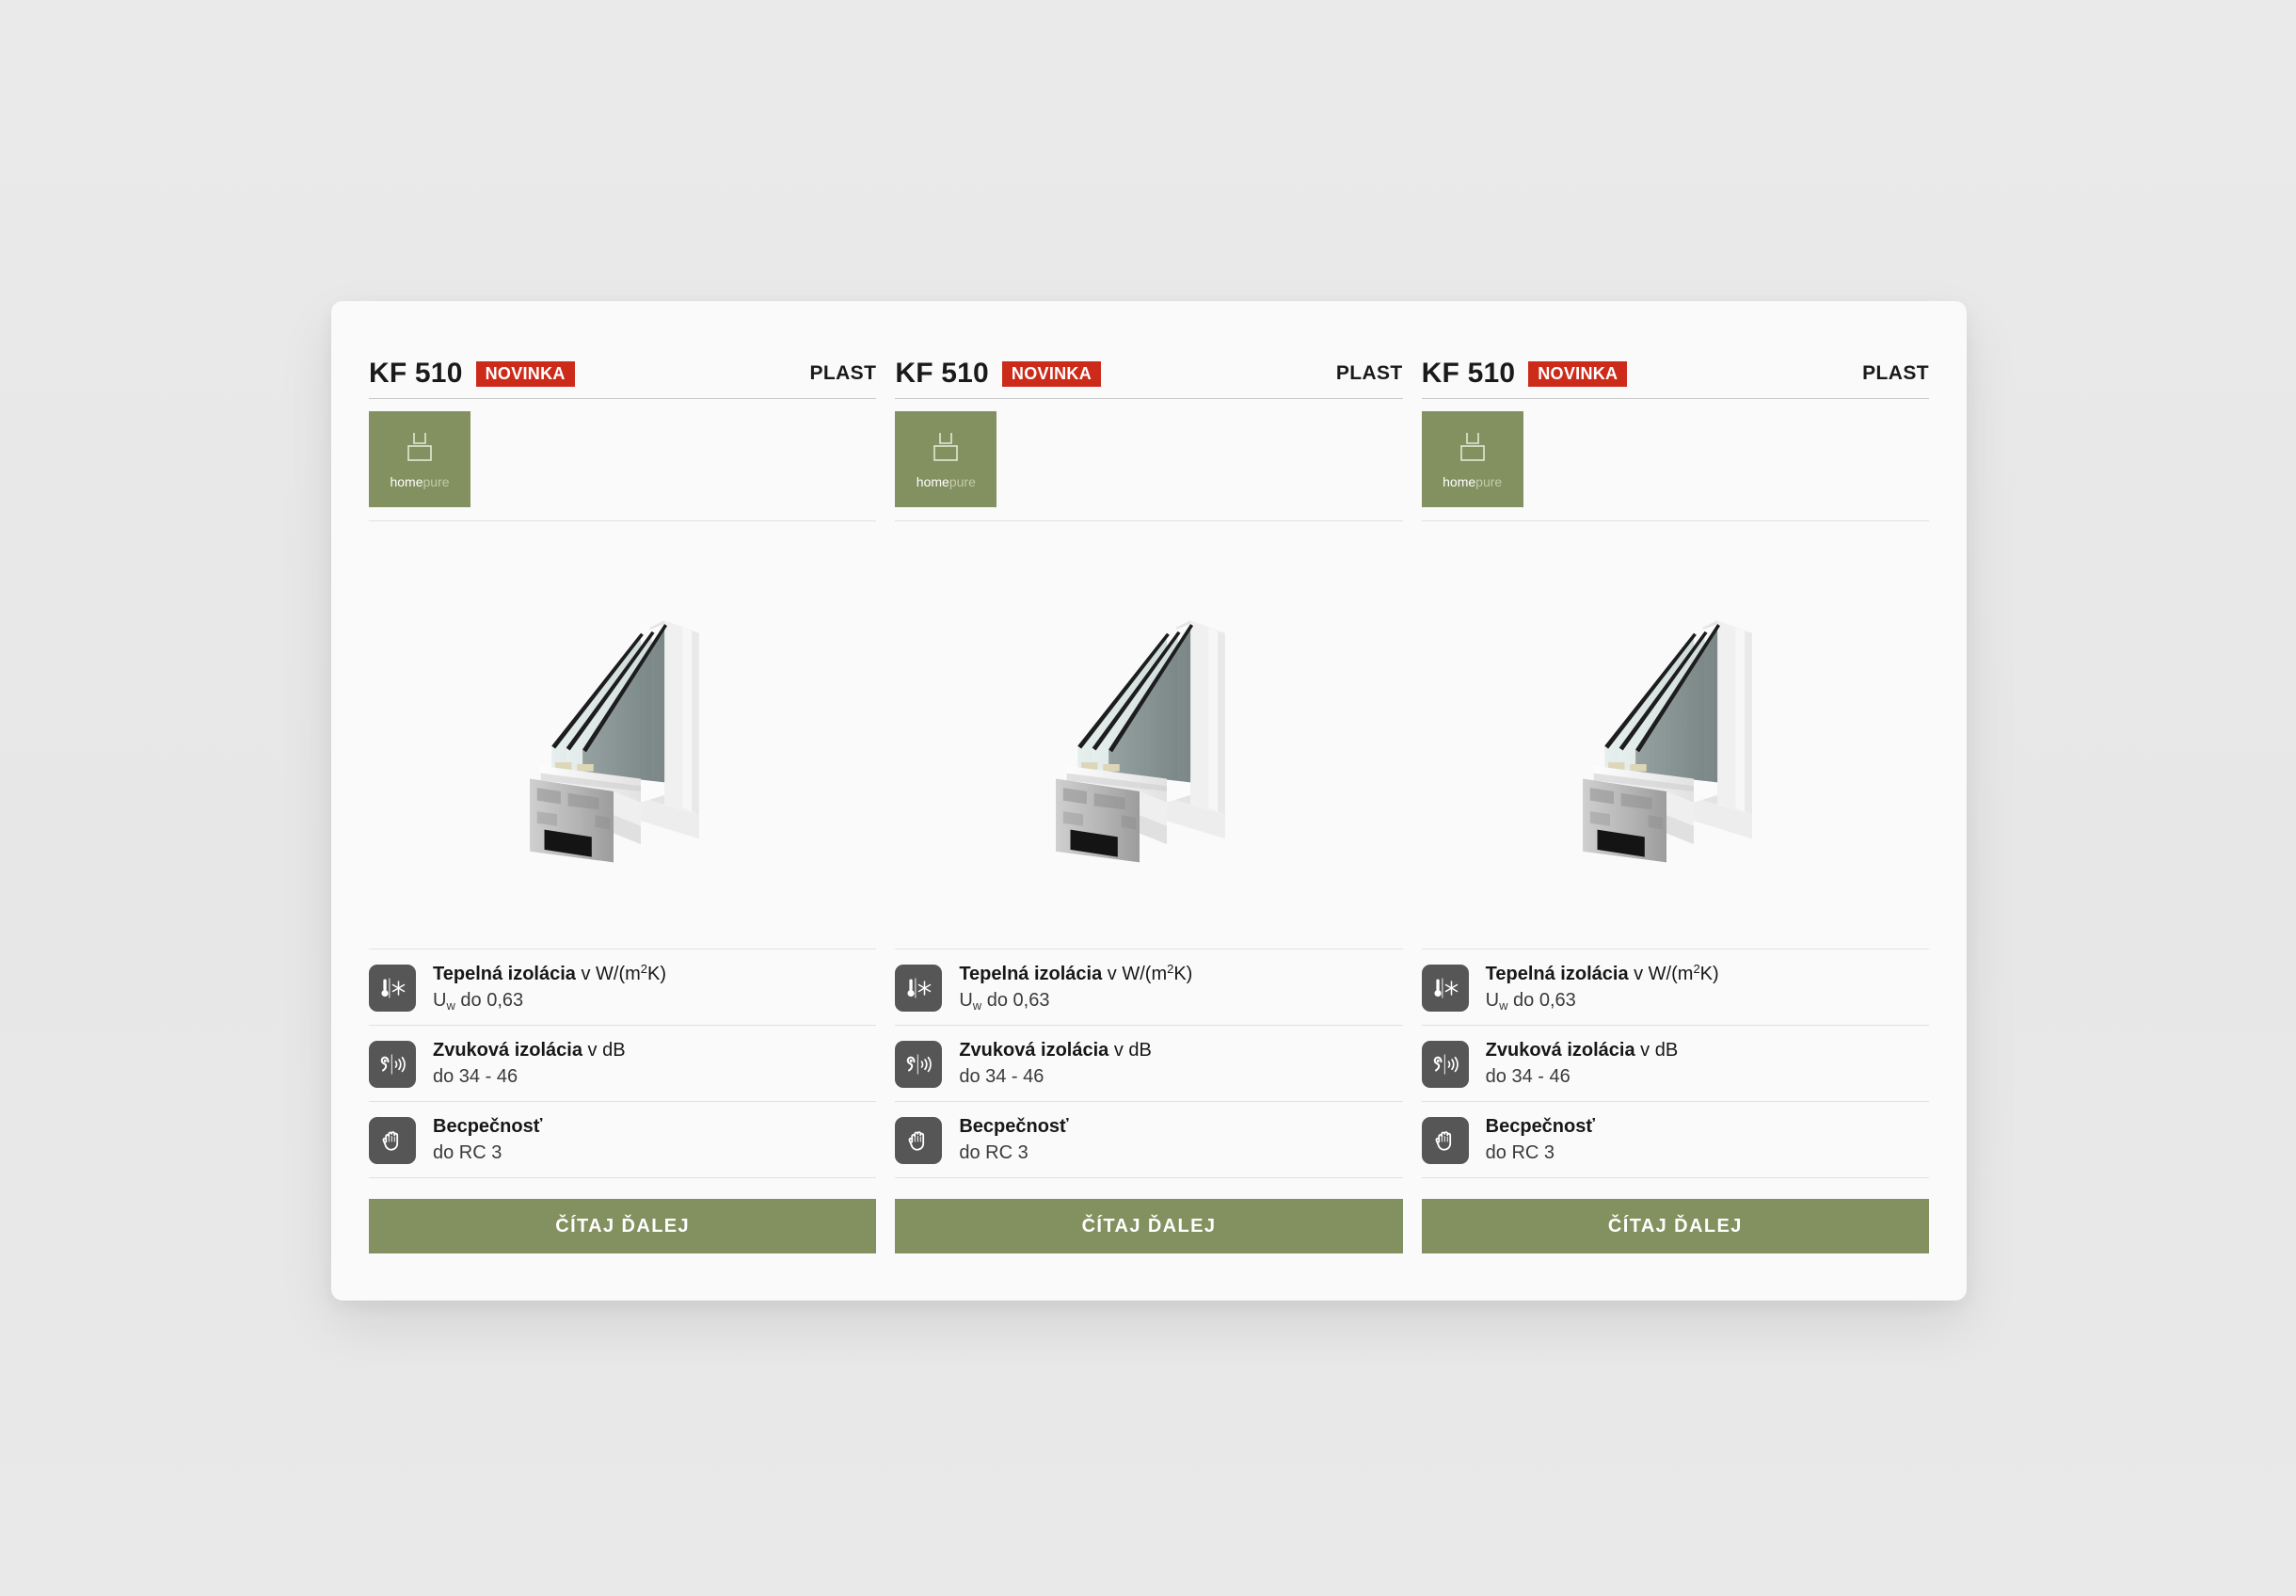 Image resolution: width=2296 pixels, height=1596 pixels. What do you see at coordinates (1149, 460) in the screenshot?
I see `brand-row: homepure` at bounding box center [1149, 460].